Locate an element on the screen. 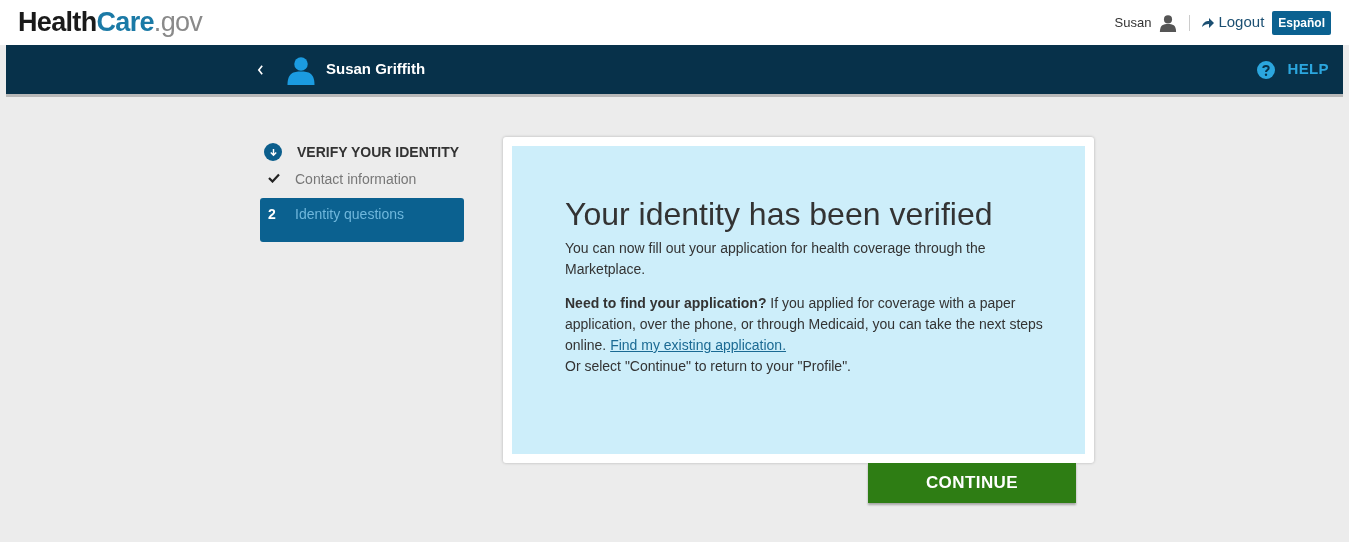 This screenshot has height=542, width=1349. step-number: 2 is located at coordinates (272, 214).